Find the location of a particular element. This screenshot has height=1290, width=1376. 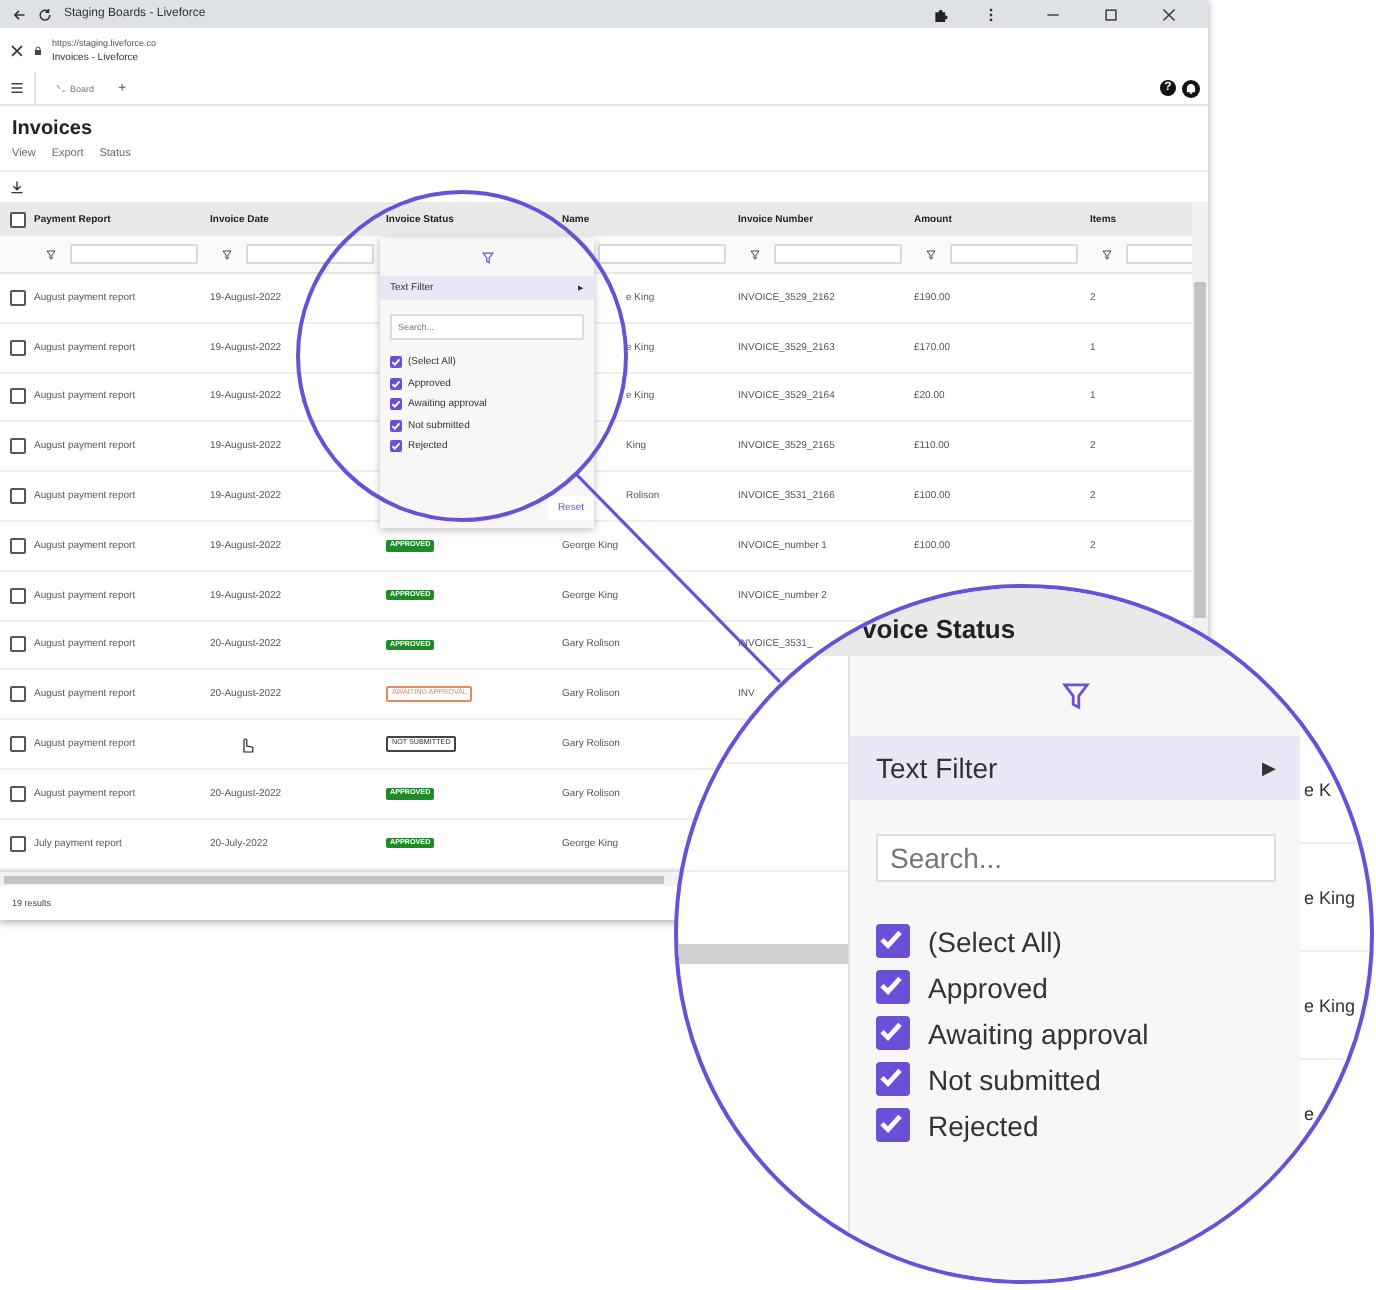

bell-icon is located at coordinates (1191, 88).